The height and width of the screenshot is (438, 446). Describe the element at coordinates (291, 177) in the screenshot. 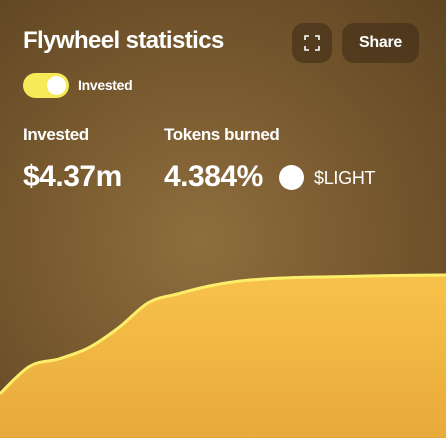

I see `token-icon` at that location.